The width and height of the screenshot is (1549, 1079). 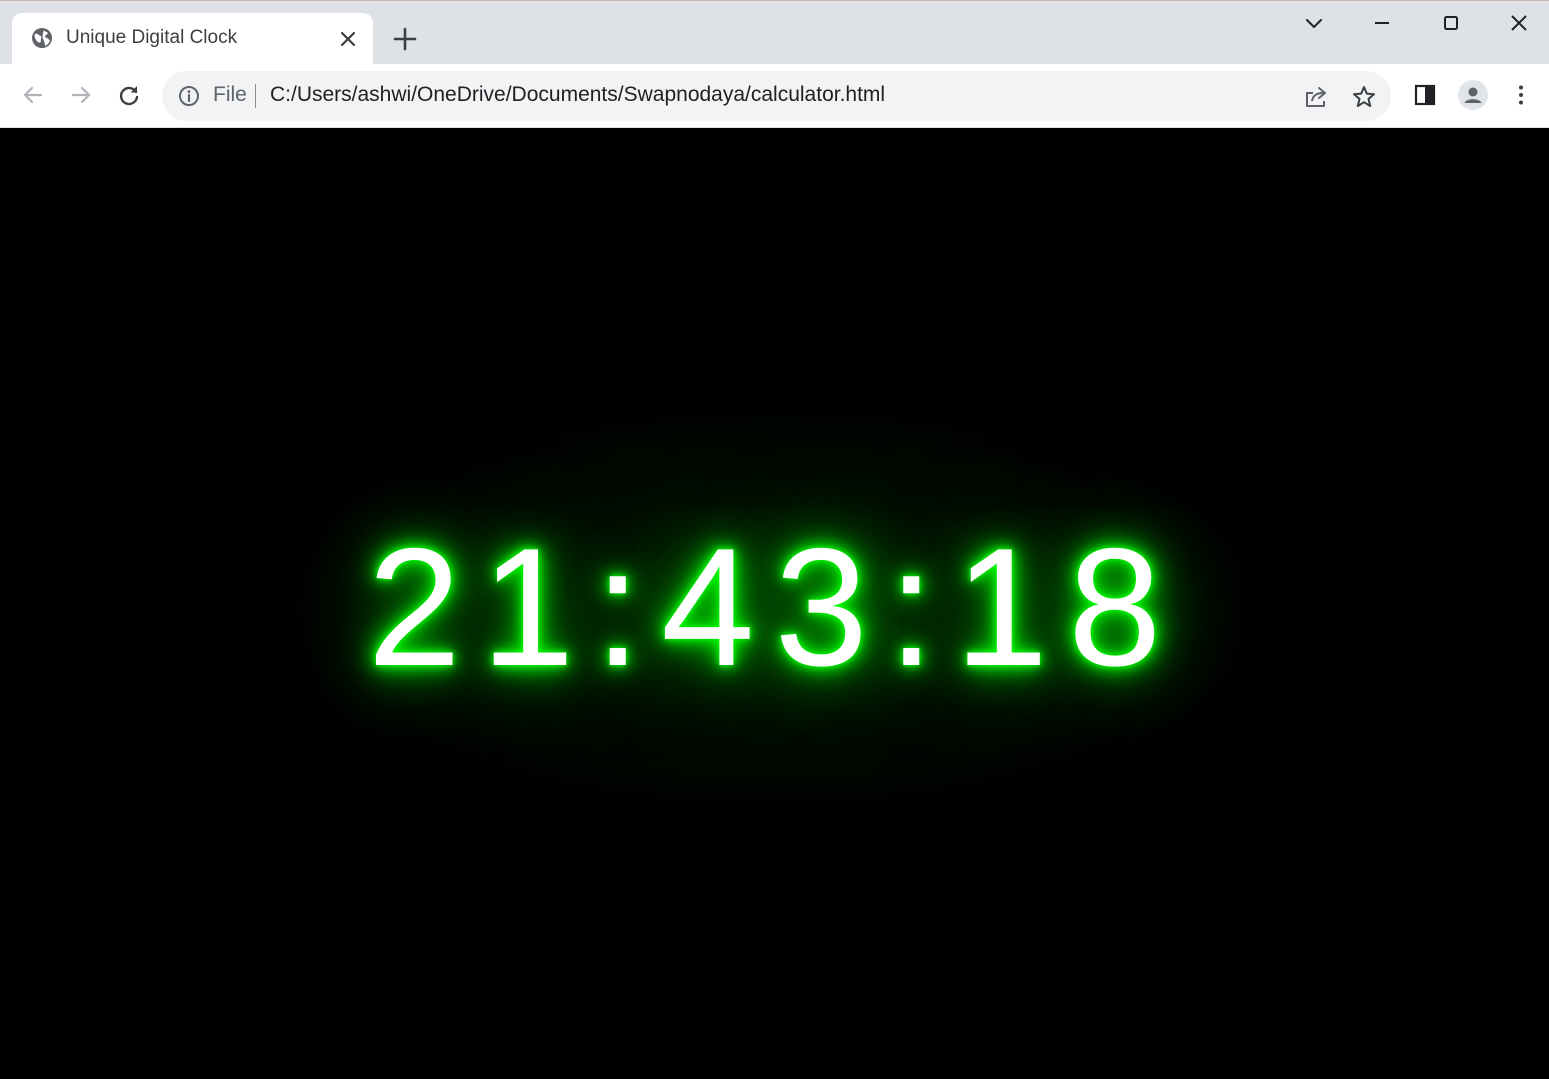 I want to click on tab-strip: Unique Digital Clock, so click(x=774, y=32).